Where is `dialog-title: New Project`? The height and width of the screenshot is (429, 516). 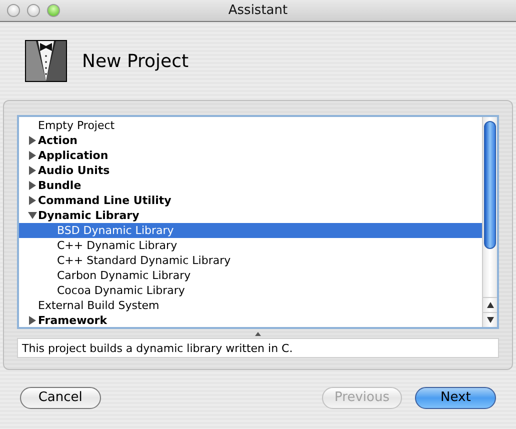 dialog-title: New Project is located at coordinates (135, 61).